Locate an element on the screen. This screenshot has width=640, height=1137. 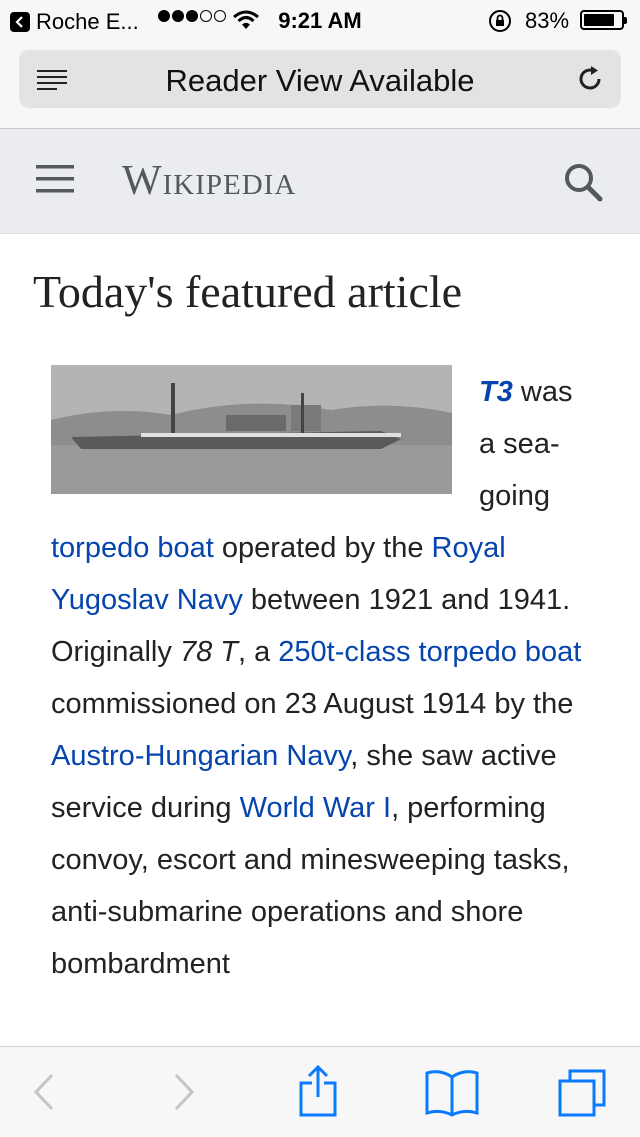
bookmarks-icon is located at coordinates (452, 1094).